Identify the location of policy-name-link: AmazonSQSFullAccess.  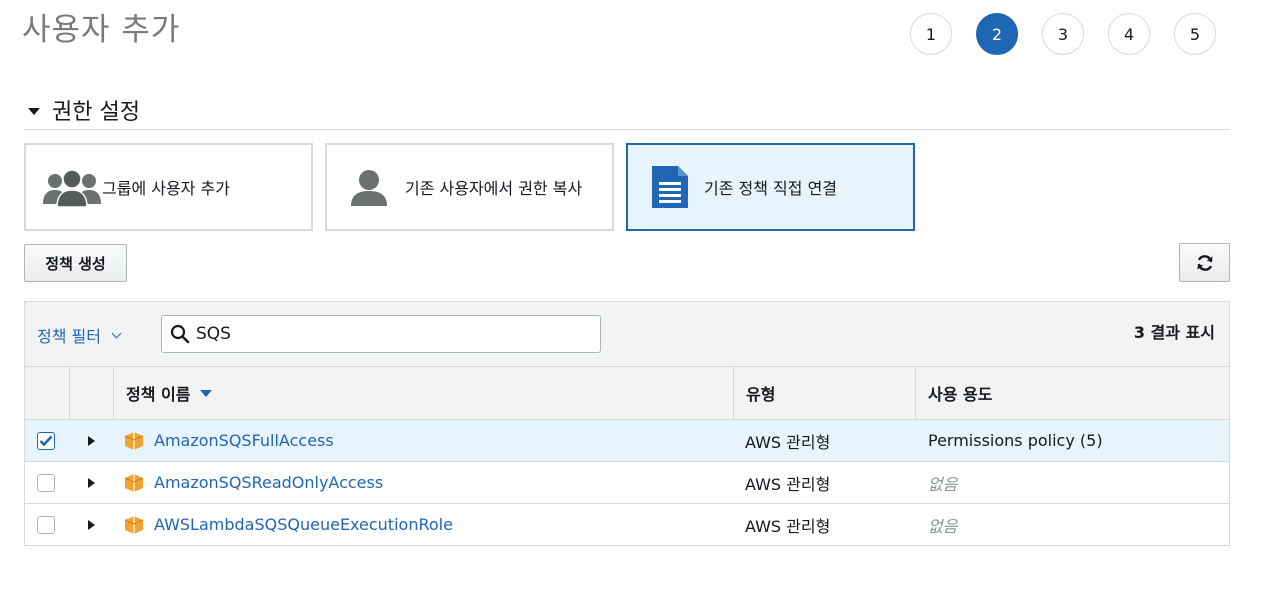
(244, 440).